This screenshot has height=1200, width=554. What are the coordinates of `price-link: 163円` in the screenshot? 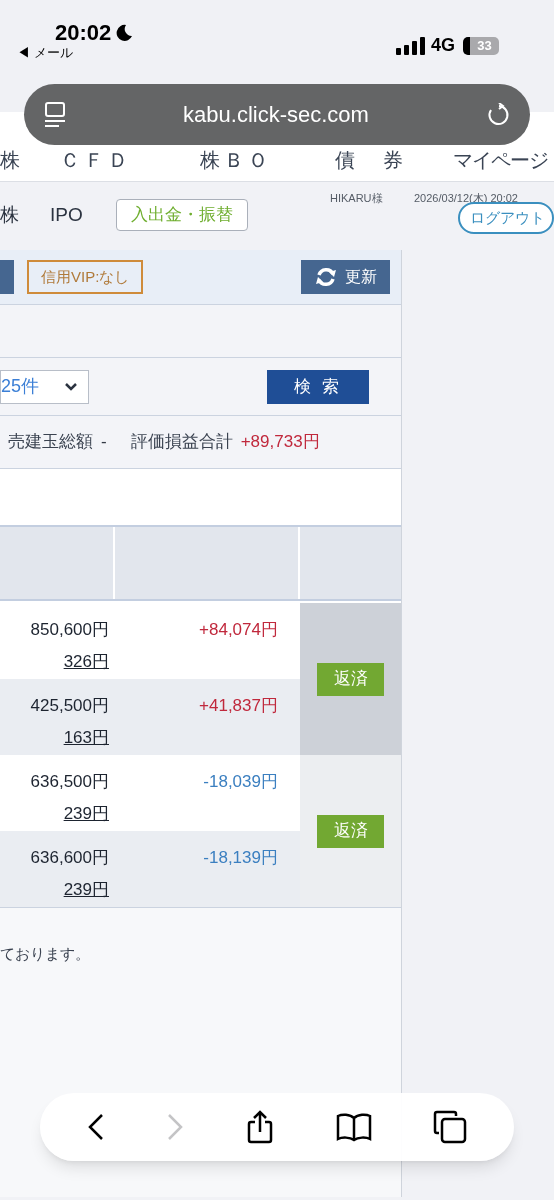 It's located at (86, 737).